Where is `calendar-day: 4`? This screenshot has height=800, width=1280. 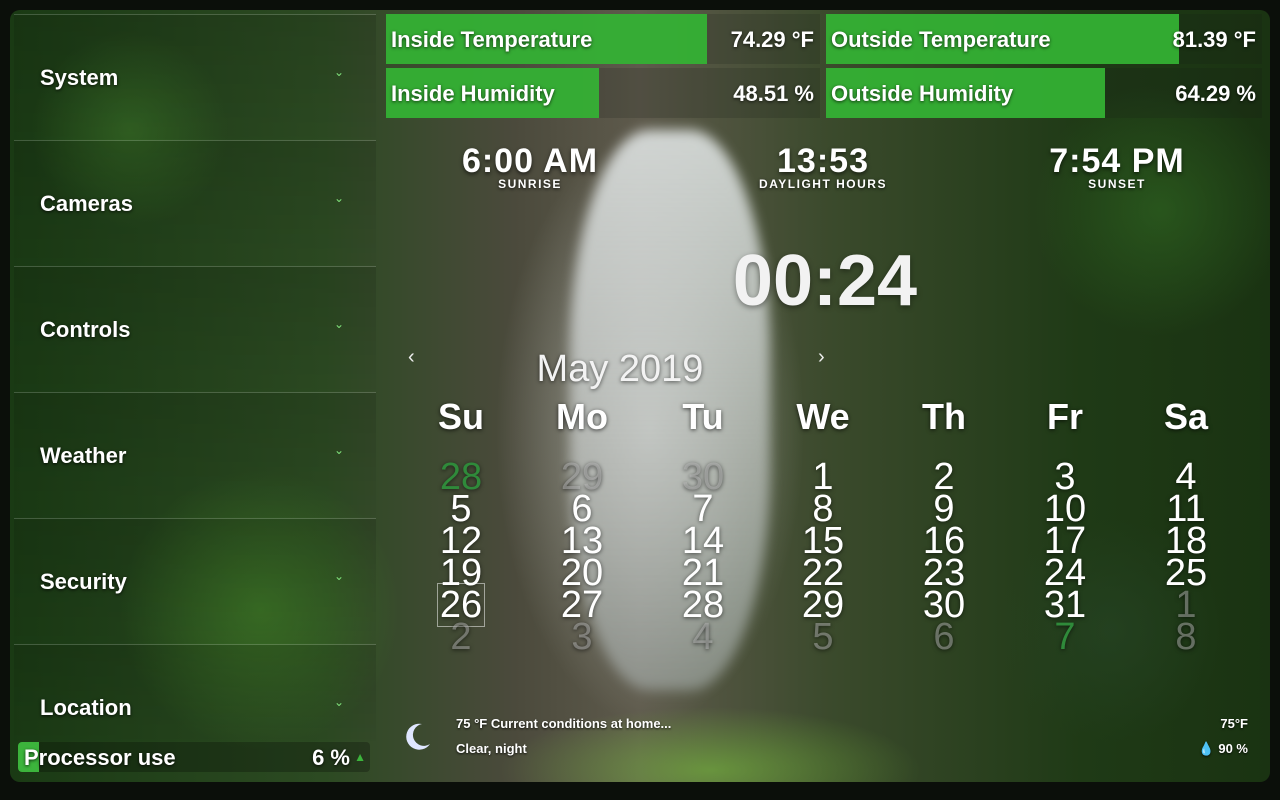
calendar-day: 4 is located at coordinates (703, 637).